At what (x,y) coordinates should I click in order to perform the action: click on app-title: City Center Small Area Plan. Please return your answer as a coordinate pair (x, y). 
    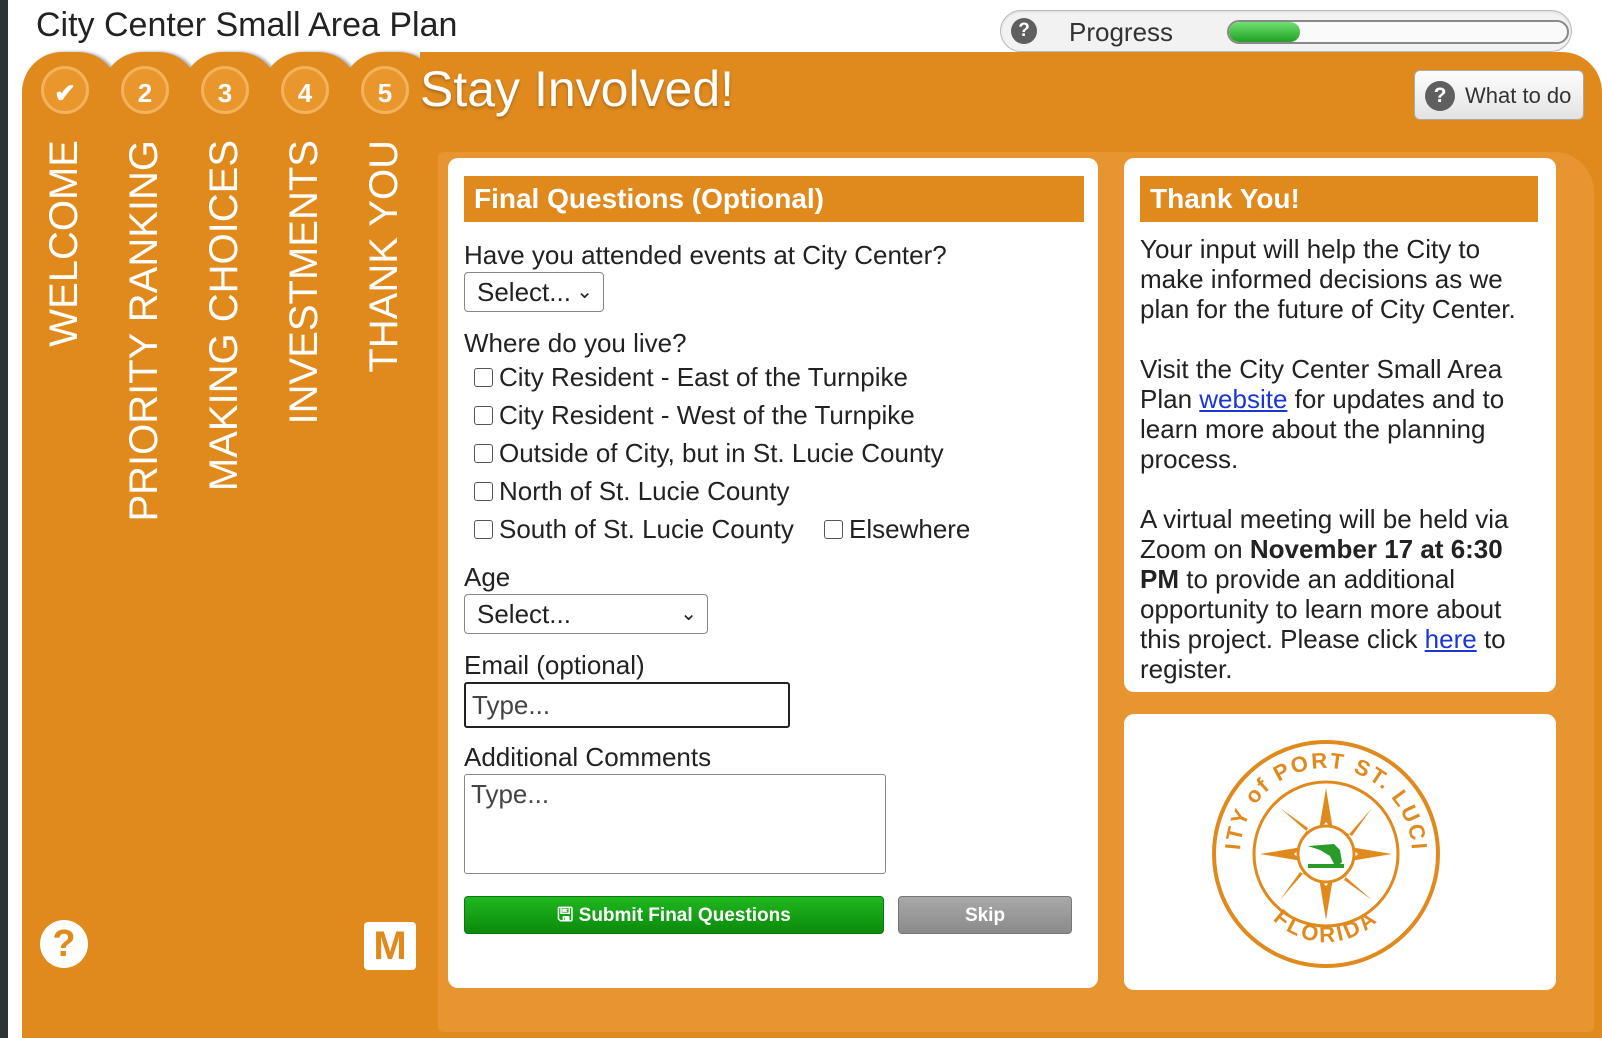
    Looking at the image, I should click on (247, 25).